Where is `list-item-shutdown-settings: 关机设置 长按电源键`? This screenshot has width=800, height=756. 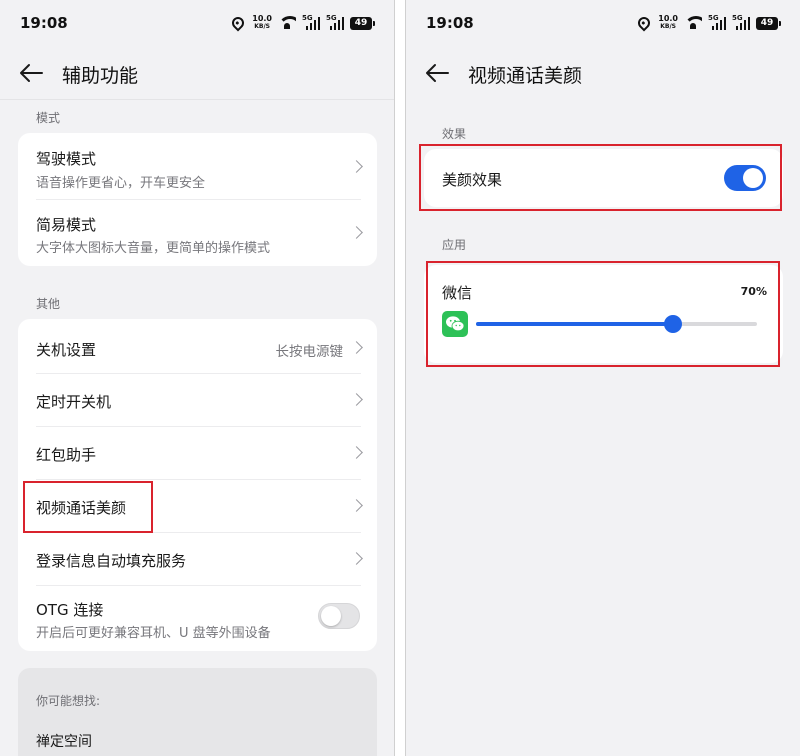 list-item-shutdown-settings: 关机设置 长按电源键 is located at coordinates (197, 346).